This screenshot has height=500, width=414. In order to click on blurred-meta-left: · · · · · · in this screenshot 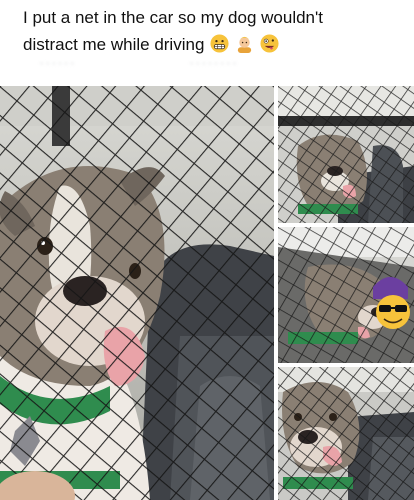, I will do `click(57, 63)`.